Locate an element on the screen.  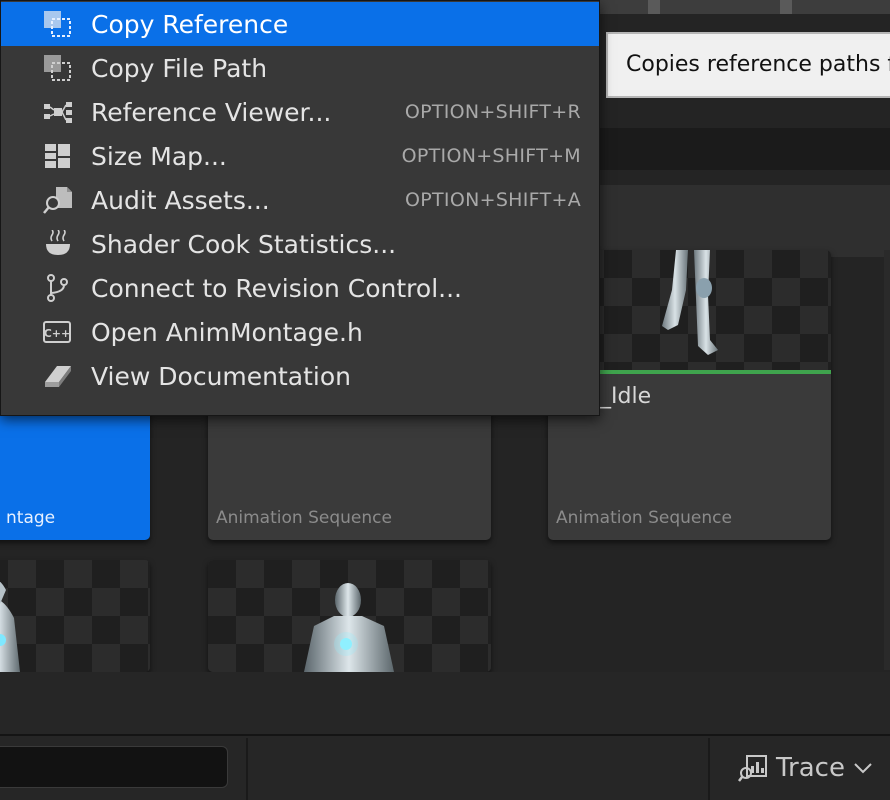
menu-item-label: Open AnimMontage.h is located at coordinates (227, 332).